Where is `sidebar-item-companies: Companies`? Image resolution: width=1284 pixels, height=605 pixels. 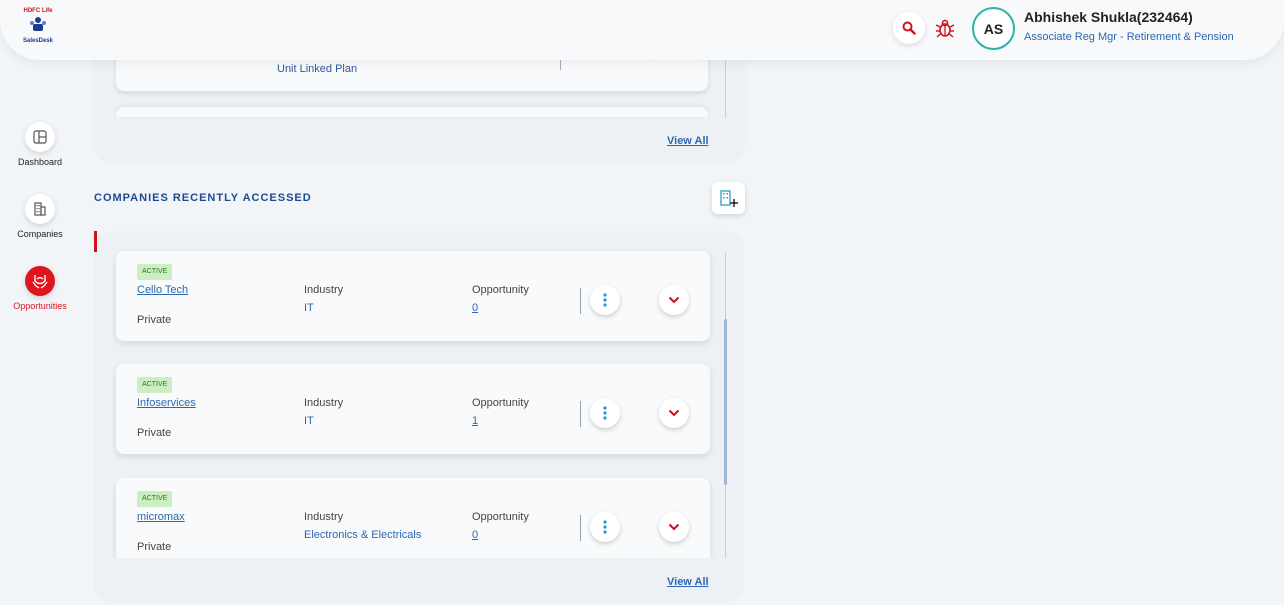
sidebar-item-companies: Companies is located at coordinates (40, 216).